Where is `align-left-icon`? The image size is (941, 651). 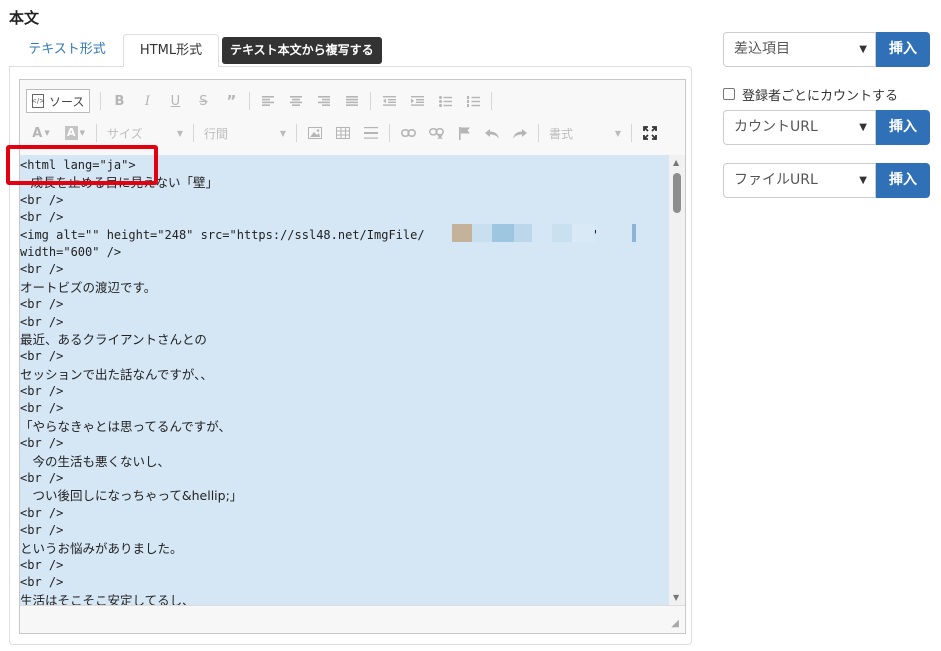
align-left-icon is located at coordinates (268, 101).